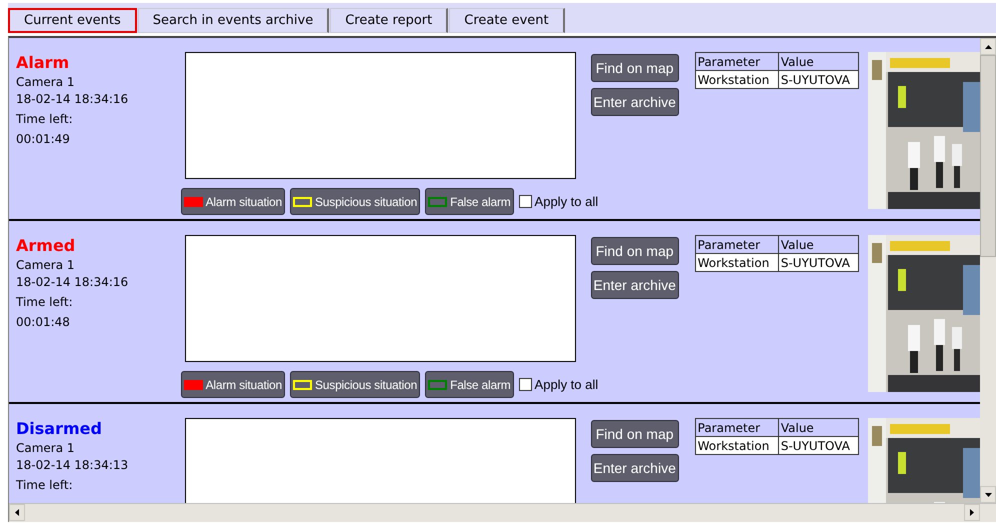 The image size is (996, 523). Describe the element at coordinates (389, 20) in the screenshot. I see `tab: Create report` at that location.